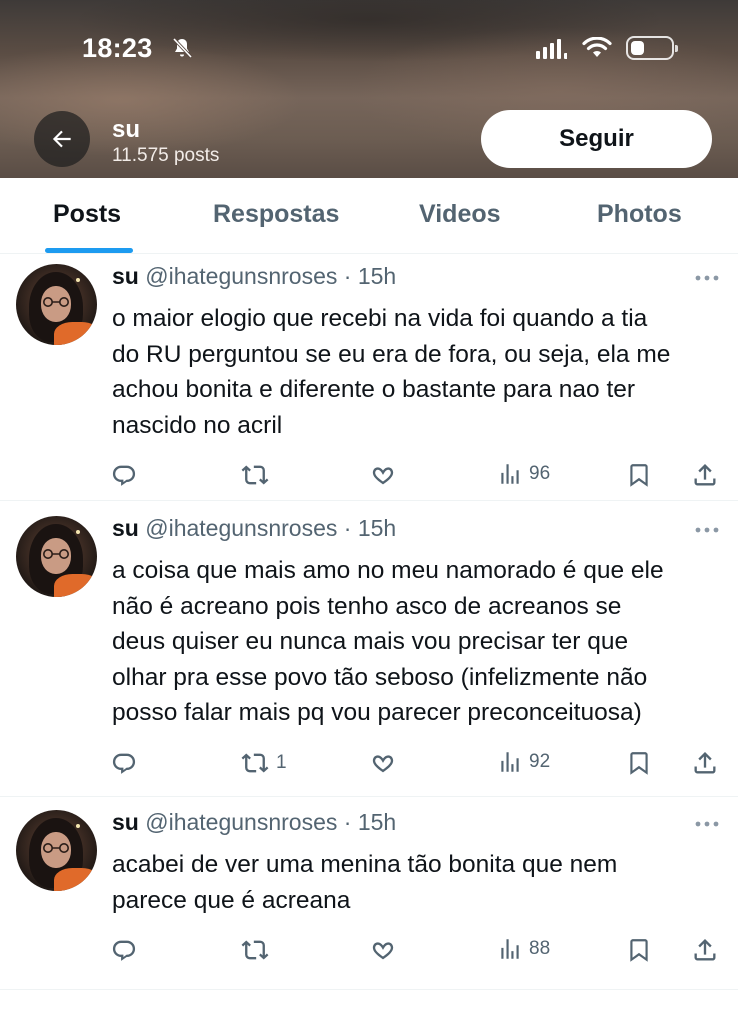  Describe the element at coordinates (117, 48) in the screenshot. I see `status-time: 18:23` at that location.